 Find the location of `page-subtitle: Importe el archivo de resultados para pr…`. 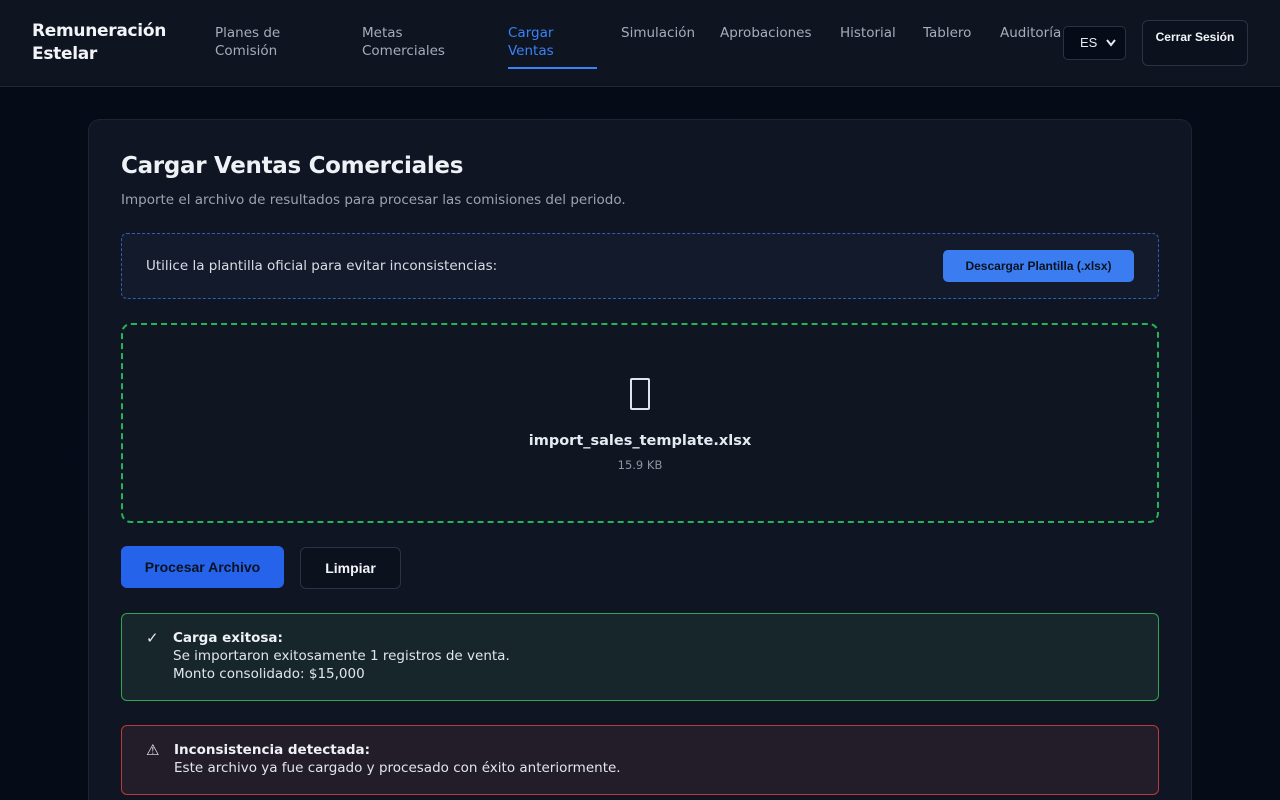

page-subtitle: Importe el archivo de resultados para pr… is located at coordinates (373, 200).